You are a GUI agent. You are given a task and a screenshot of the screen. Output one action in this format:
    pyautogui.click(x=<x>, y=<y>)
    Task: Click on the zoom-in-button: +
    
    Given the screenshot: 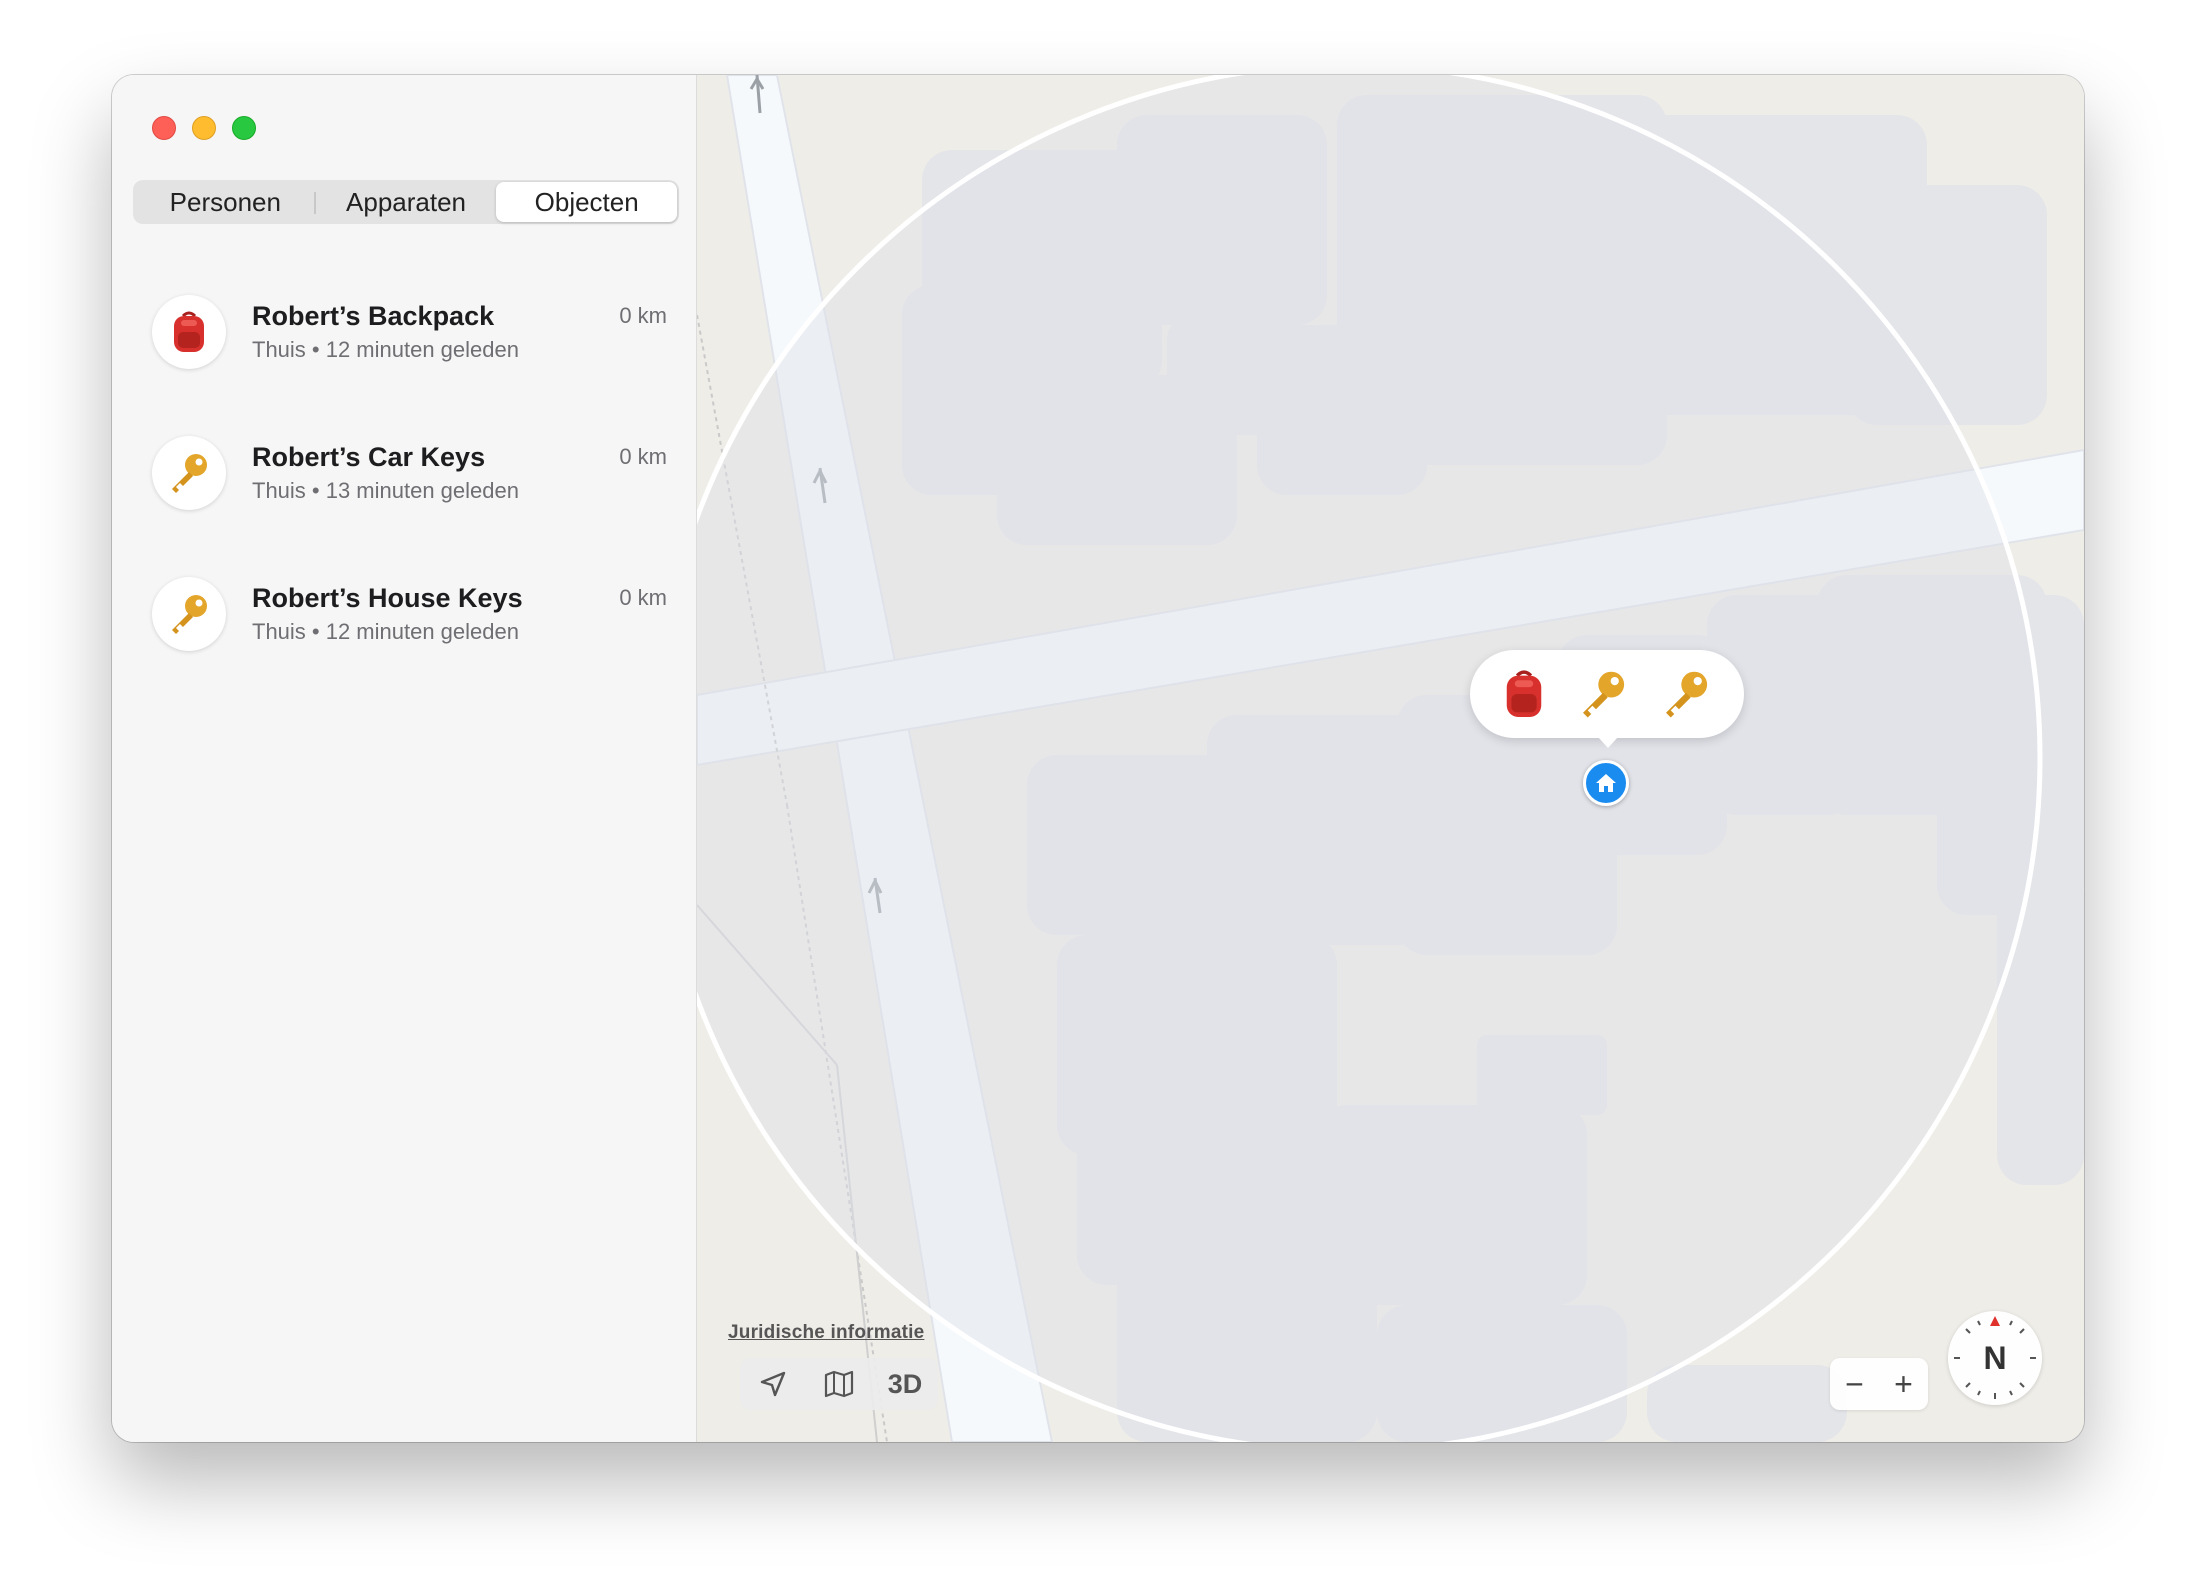 What is the action you would take?
    pyautogui.click(x=1903, y=1384)
    